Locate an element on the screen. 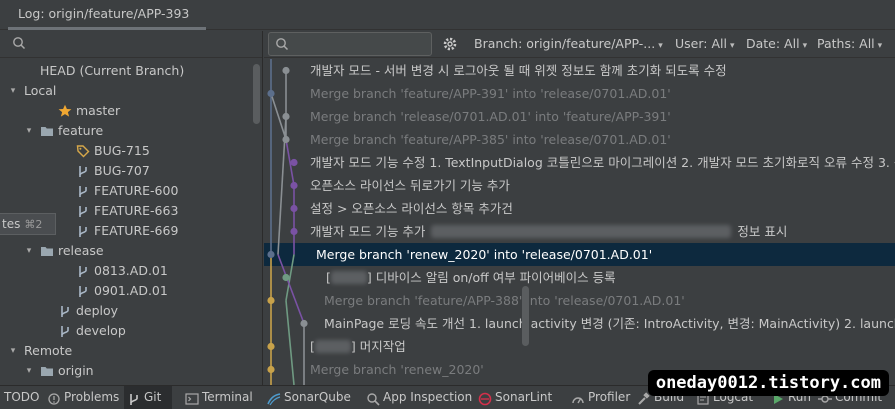  tree-item: ▾ Remote is located at coordinates (131, 351).